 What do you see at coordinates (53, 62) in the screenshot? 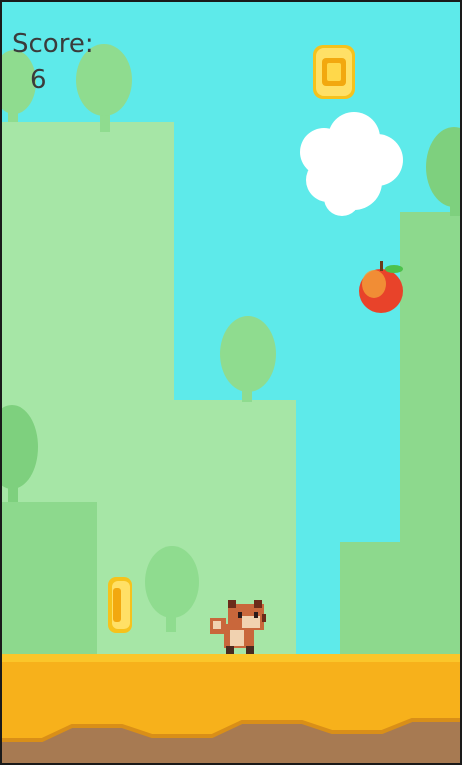
I see `score-display: Score: 6` at bounding box center [53, 62].